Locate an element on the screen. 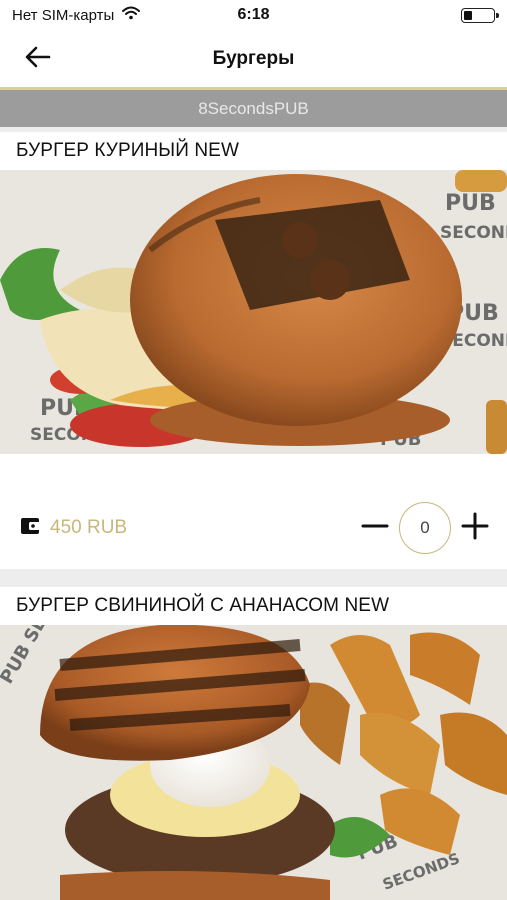 The height and width of the screenshot is (900, 507). wallet-icon is located at coordinates (30, 528).